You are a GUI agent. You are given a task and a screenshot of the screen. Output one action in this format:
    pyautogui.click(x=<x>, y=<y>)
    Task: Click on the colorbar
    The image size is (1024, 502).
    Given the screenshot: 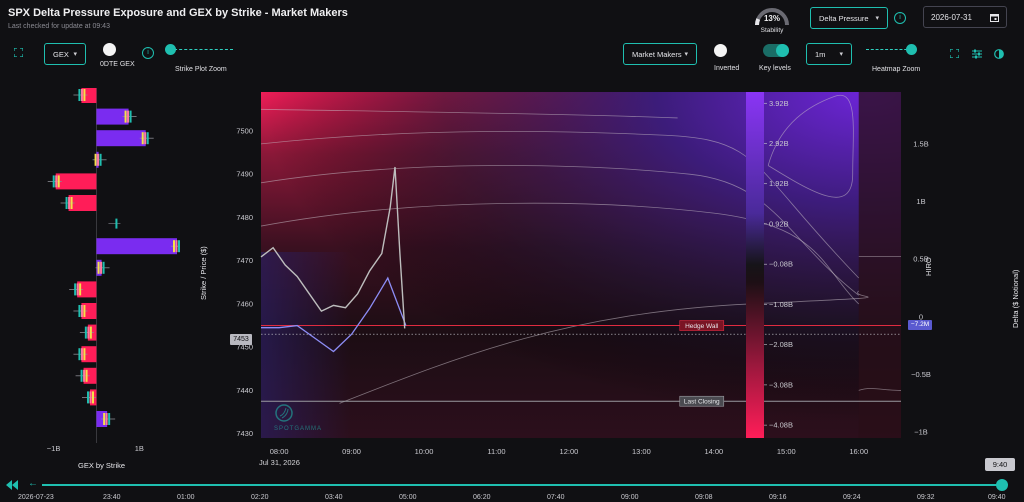 What is the action you would take?
    pyautogui.click(x=755, y=265)
    